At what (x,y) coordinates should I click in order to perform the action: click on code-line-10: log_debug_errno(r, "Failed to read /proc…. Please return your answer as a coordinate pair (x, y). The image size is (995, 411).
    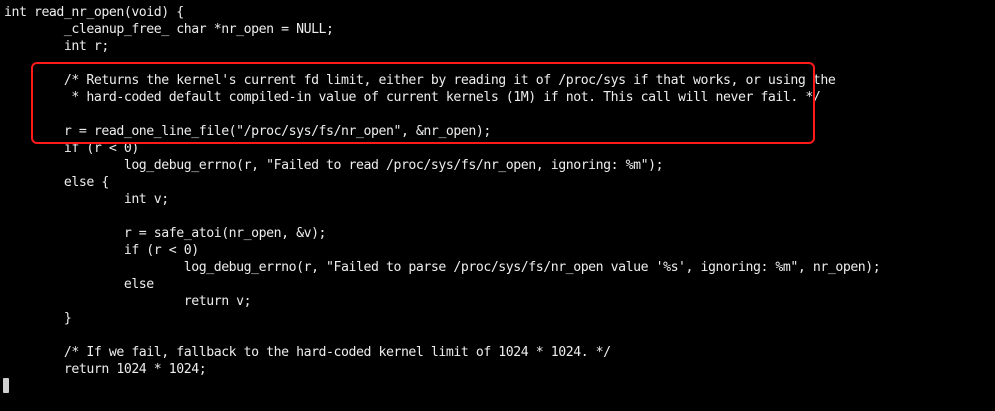
    Looking at the image, I should click on (334, 165).